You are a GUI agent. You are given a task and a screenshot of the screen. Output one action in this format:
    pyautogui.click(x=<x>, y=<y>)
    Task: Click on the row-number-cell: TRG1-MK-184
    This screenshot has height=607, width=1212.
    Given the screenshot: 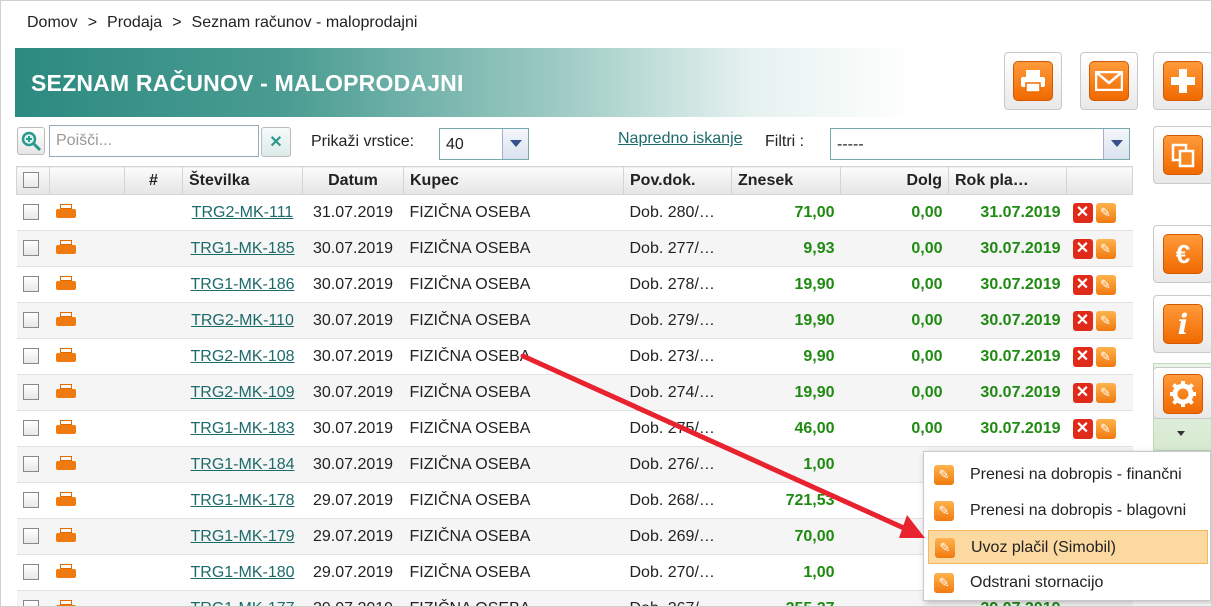 What is the action you would take?
    pyautogui.click(x=242, y=464)
    